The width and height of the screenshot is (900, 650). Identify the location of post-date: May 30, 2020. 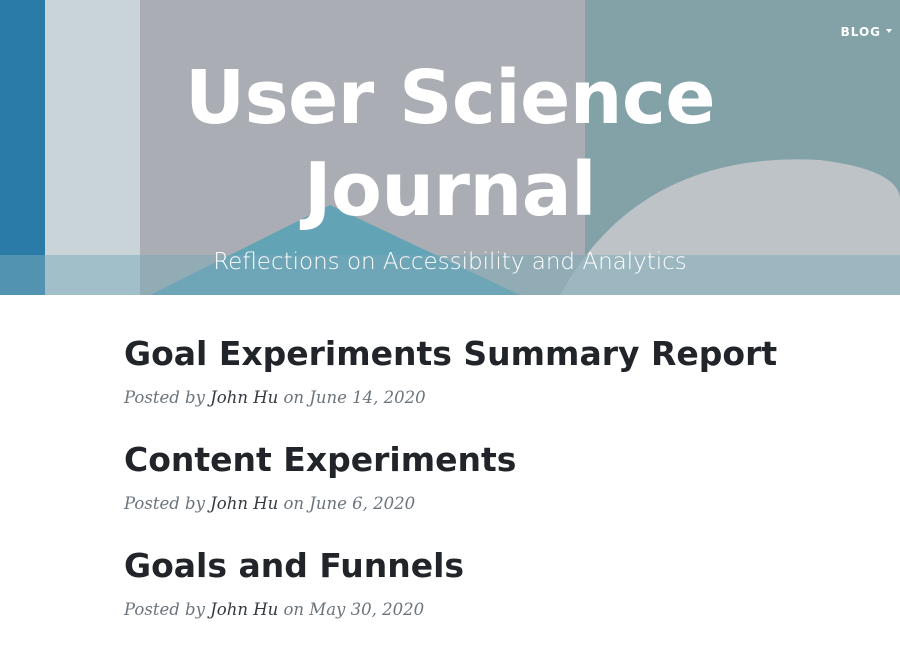
(367, 609).